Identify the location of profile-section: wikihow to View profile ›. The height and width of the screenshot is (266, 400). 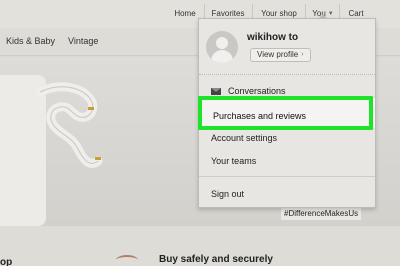
(287, 47).